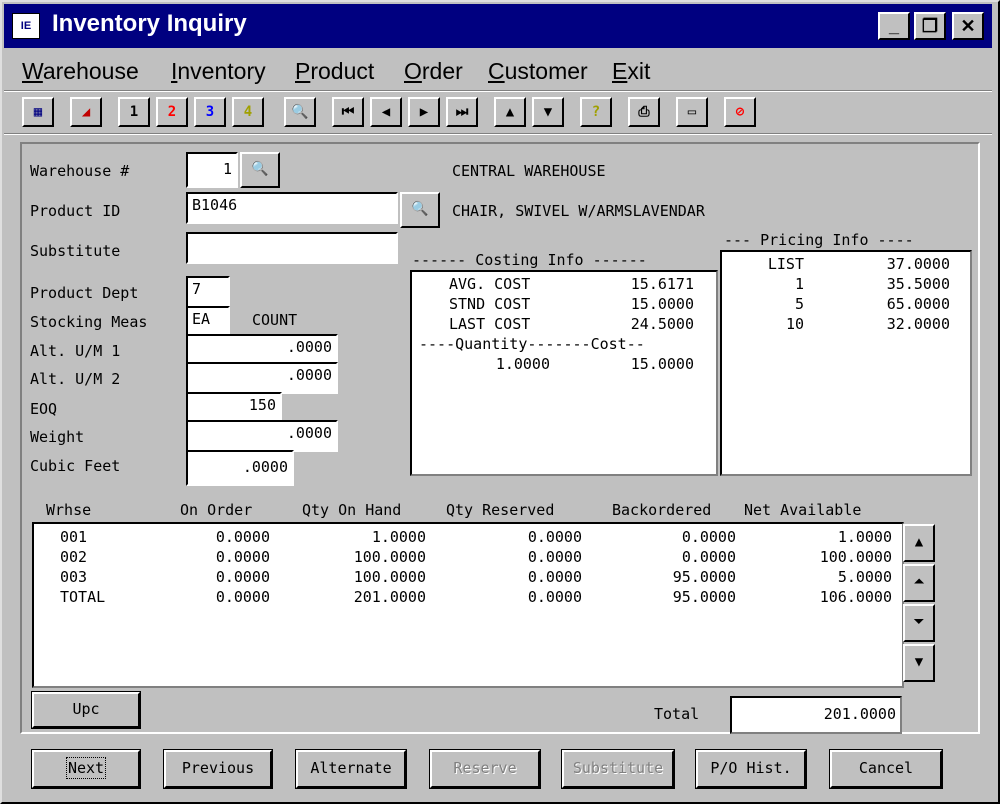 This screenshot has width=1000, height=804. Describe the element at coordinates (248, 112) in the screenshot. I see `tab-4-button: 4` at that location.